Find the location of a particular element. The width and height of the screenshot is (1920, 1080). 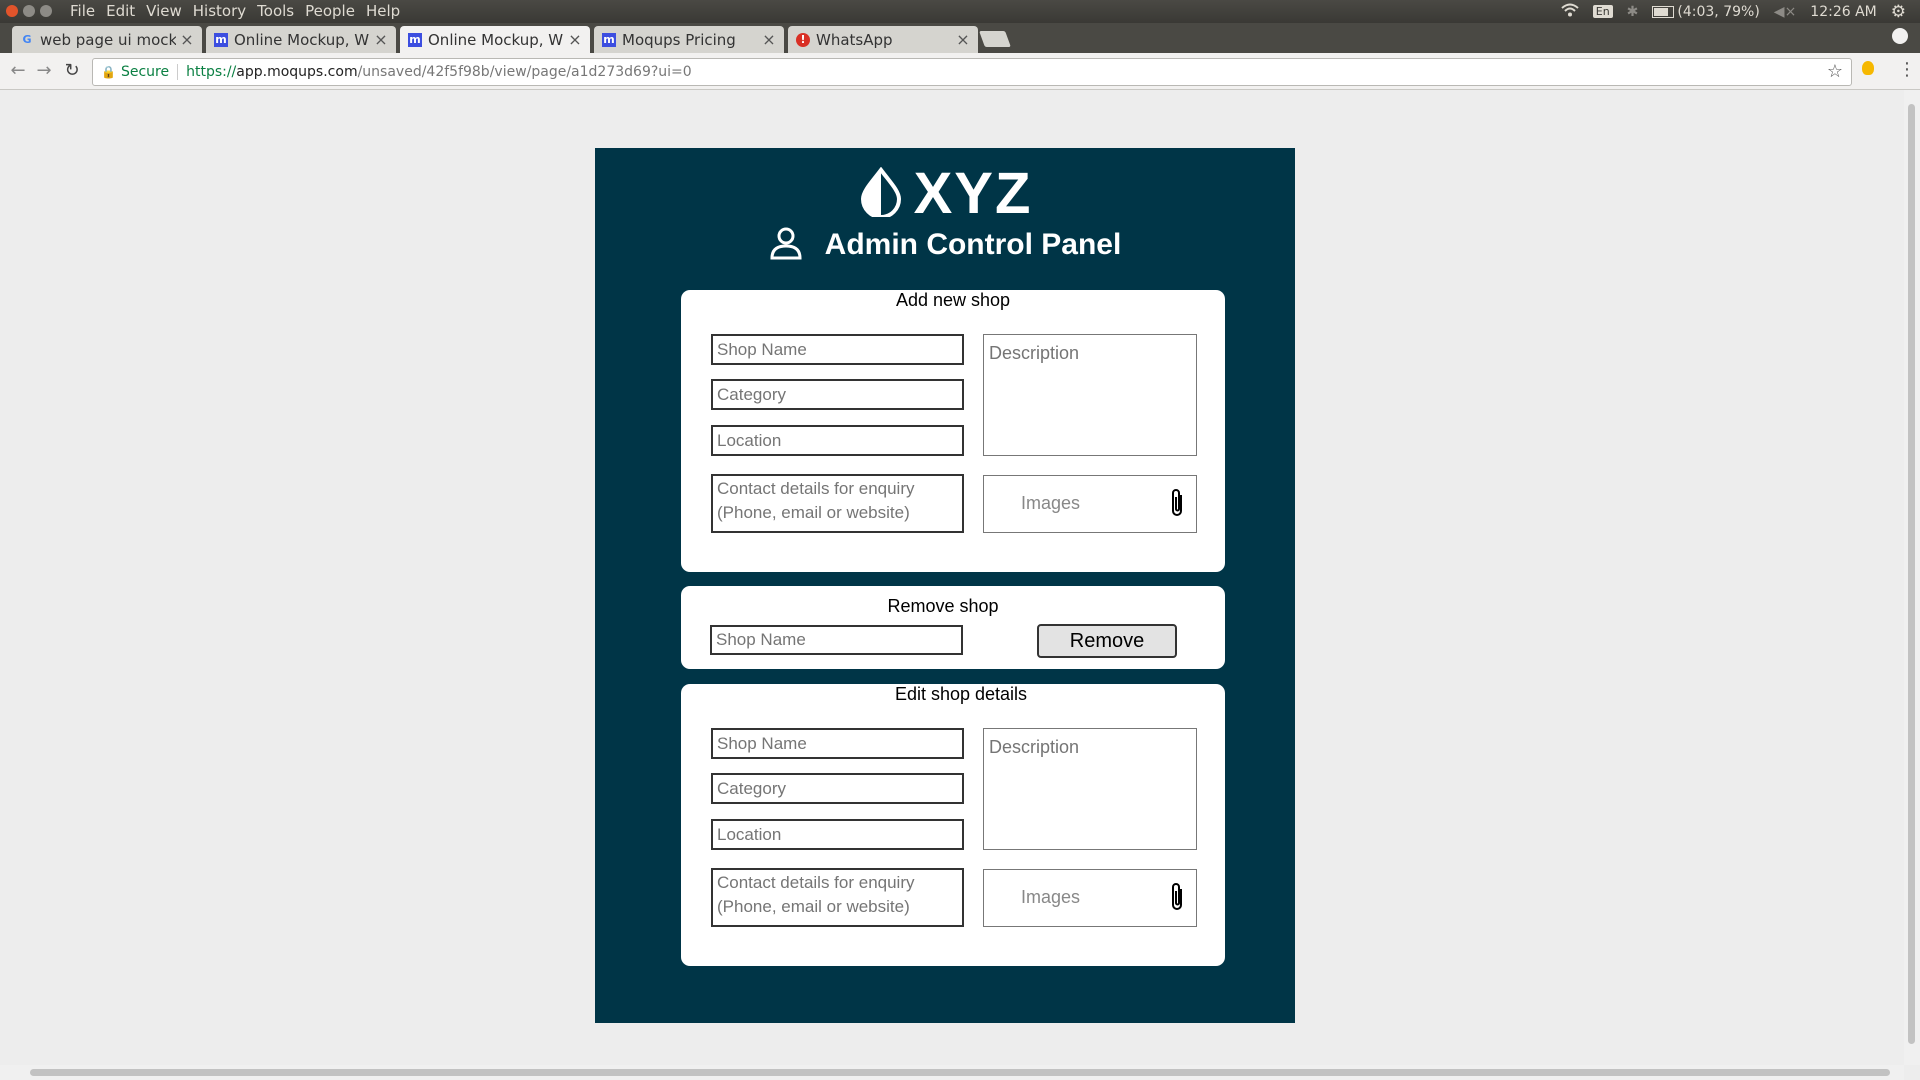

window-minimize-button is located at coordinates (29, 11).